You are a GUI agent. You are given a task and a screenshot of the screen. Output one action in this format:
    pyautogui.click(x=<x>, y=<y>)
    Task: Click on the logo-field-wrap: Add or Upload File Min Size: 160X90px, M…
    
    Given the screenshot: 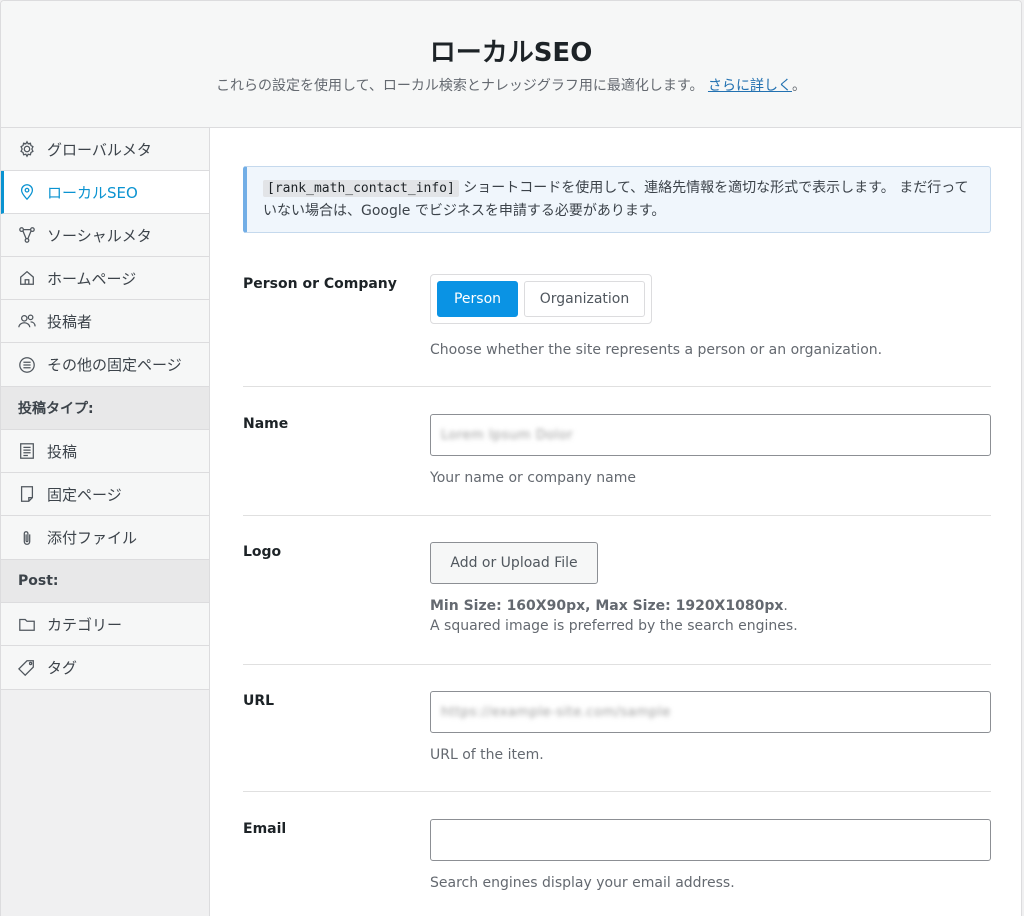 What is the action you would take?
    pyautogui.click(x=710, y=589)
    